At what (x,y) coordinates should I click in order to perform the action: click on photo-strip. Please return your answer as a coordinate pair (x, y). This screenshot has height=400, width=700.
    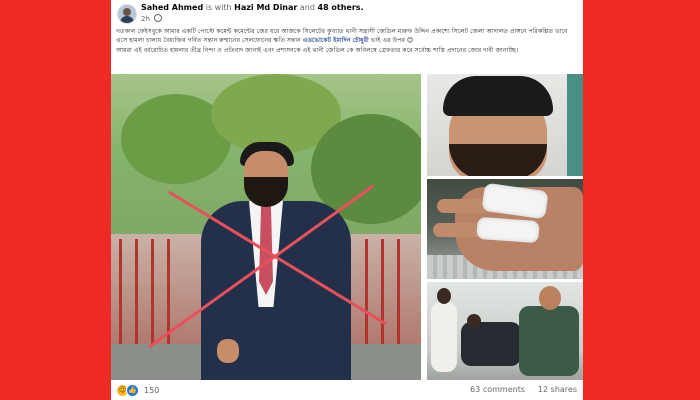
    Looking at the image, I should click on (575, 125).